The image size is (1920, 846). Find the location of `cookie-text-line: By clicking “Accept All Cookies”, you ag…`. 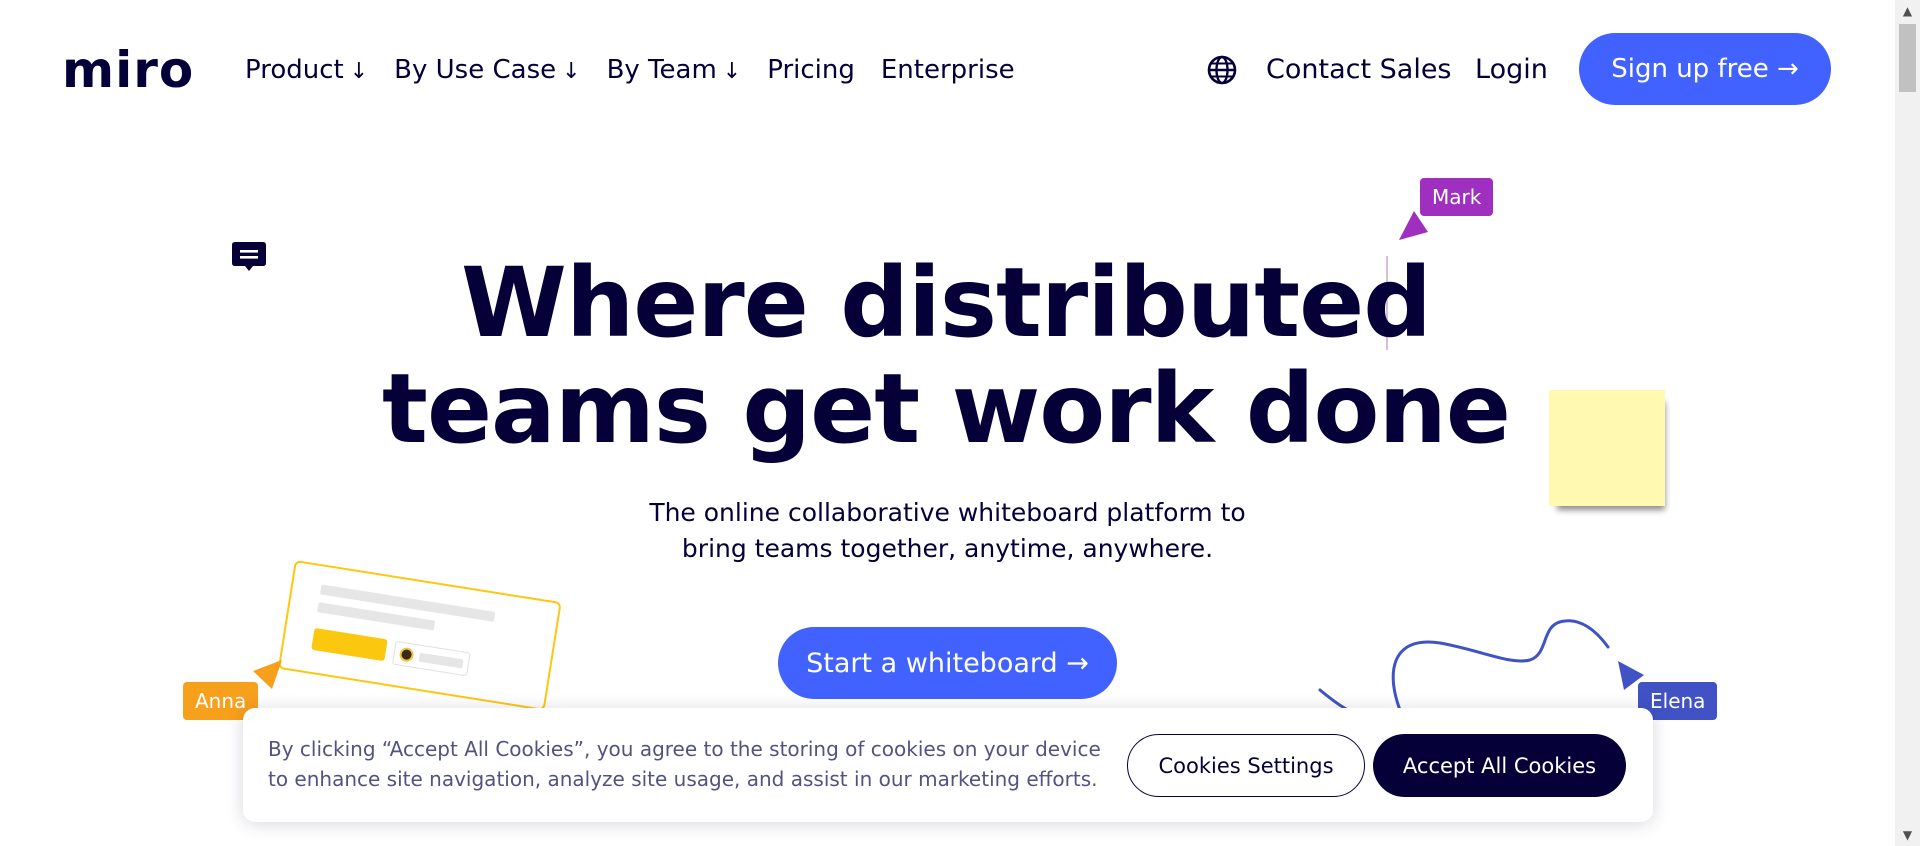

cookie-text-line: By clicking “Accept All Cookies”, you ag… is located at coordinates (684, 749).